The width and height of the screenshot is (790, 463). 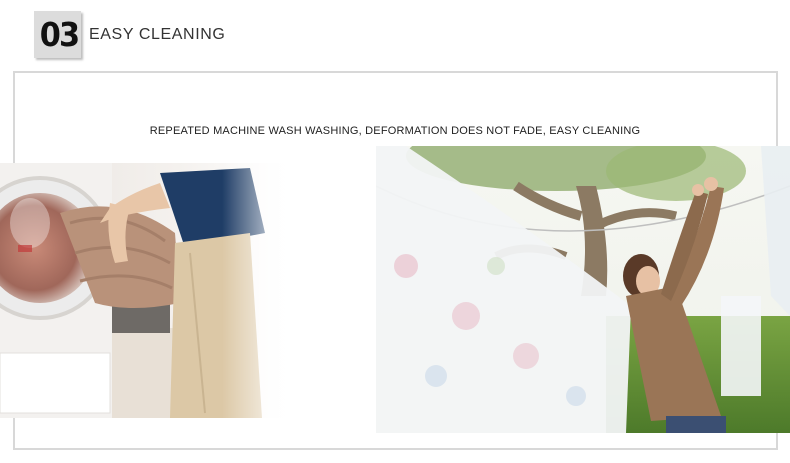 I want to click on section-number: 03, so click(x=59, y=34).